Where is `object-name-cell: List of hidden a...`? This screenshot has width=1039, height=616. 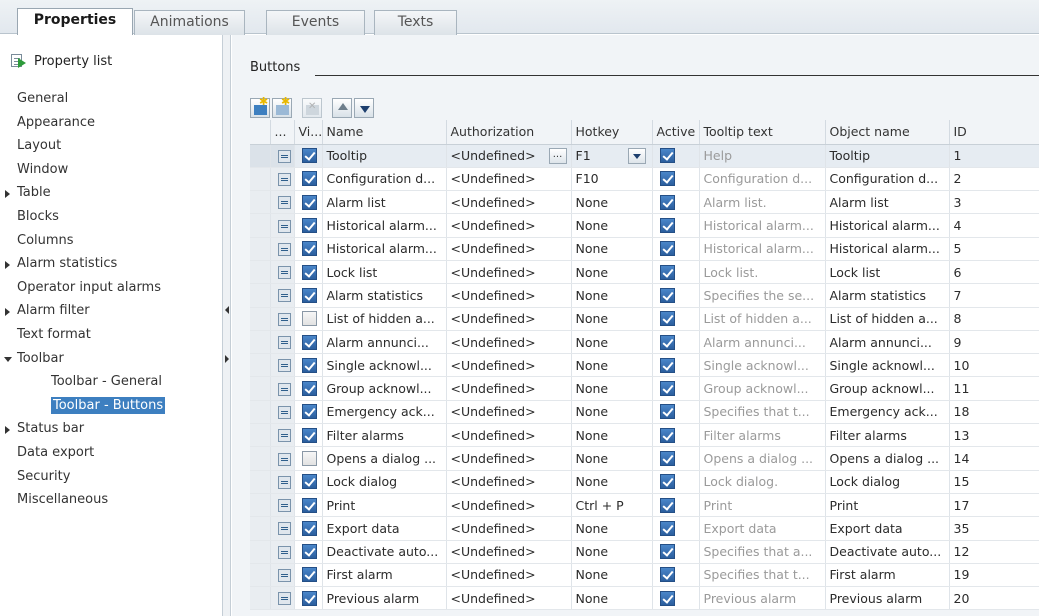
object-name-cell: List of hidden a... is located at coordinates (887, 319).